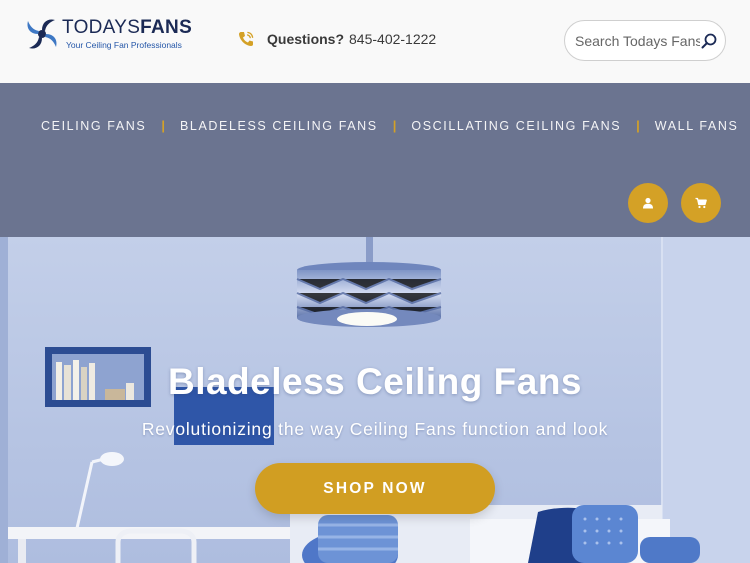 This screenshot has height=563, width=750. I want to click on logo-tagline: Your Ceiling Fan Professionals, so click(124, 45).